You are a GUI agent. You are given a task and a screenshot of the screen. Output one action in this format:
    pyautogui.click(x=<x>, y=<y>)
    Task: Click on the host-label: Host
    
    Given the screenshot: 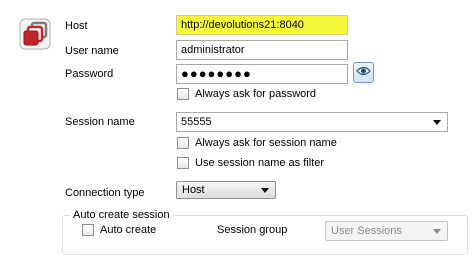 What is the action you would take?
    pyautogui.click(x=76, y=26)
    